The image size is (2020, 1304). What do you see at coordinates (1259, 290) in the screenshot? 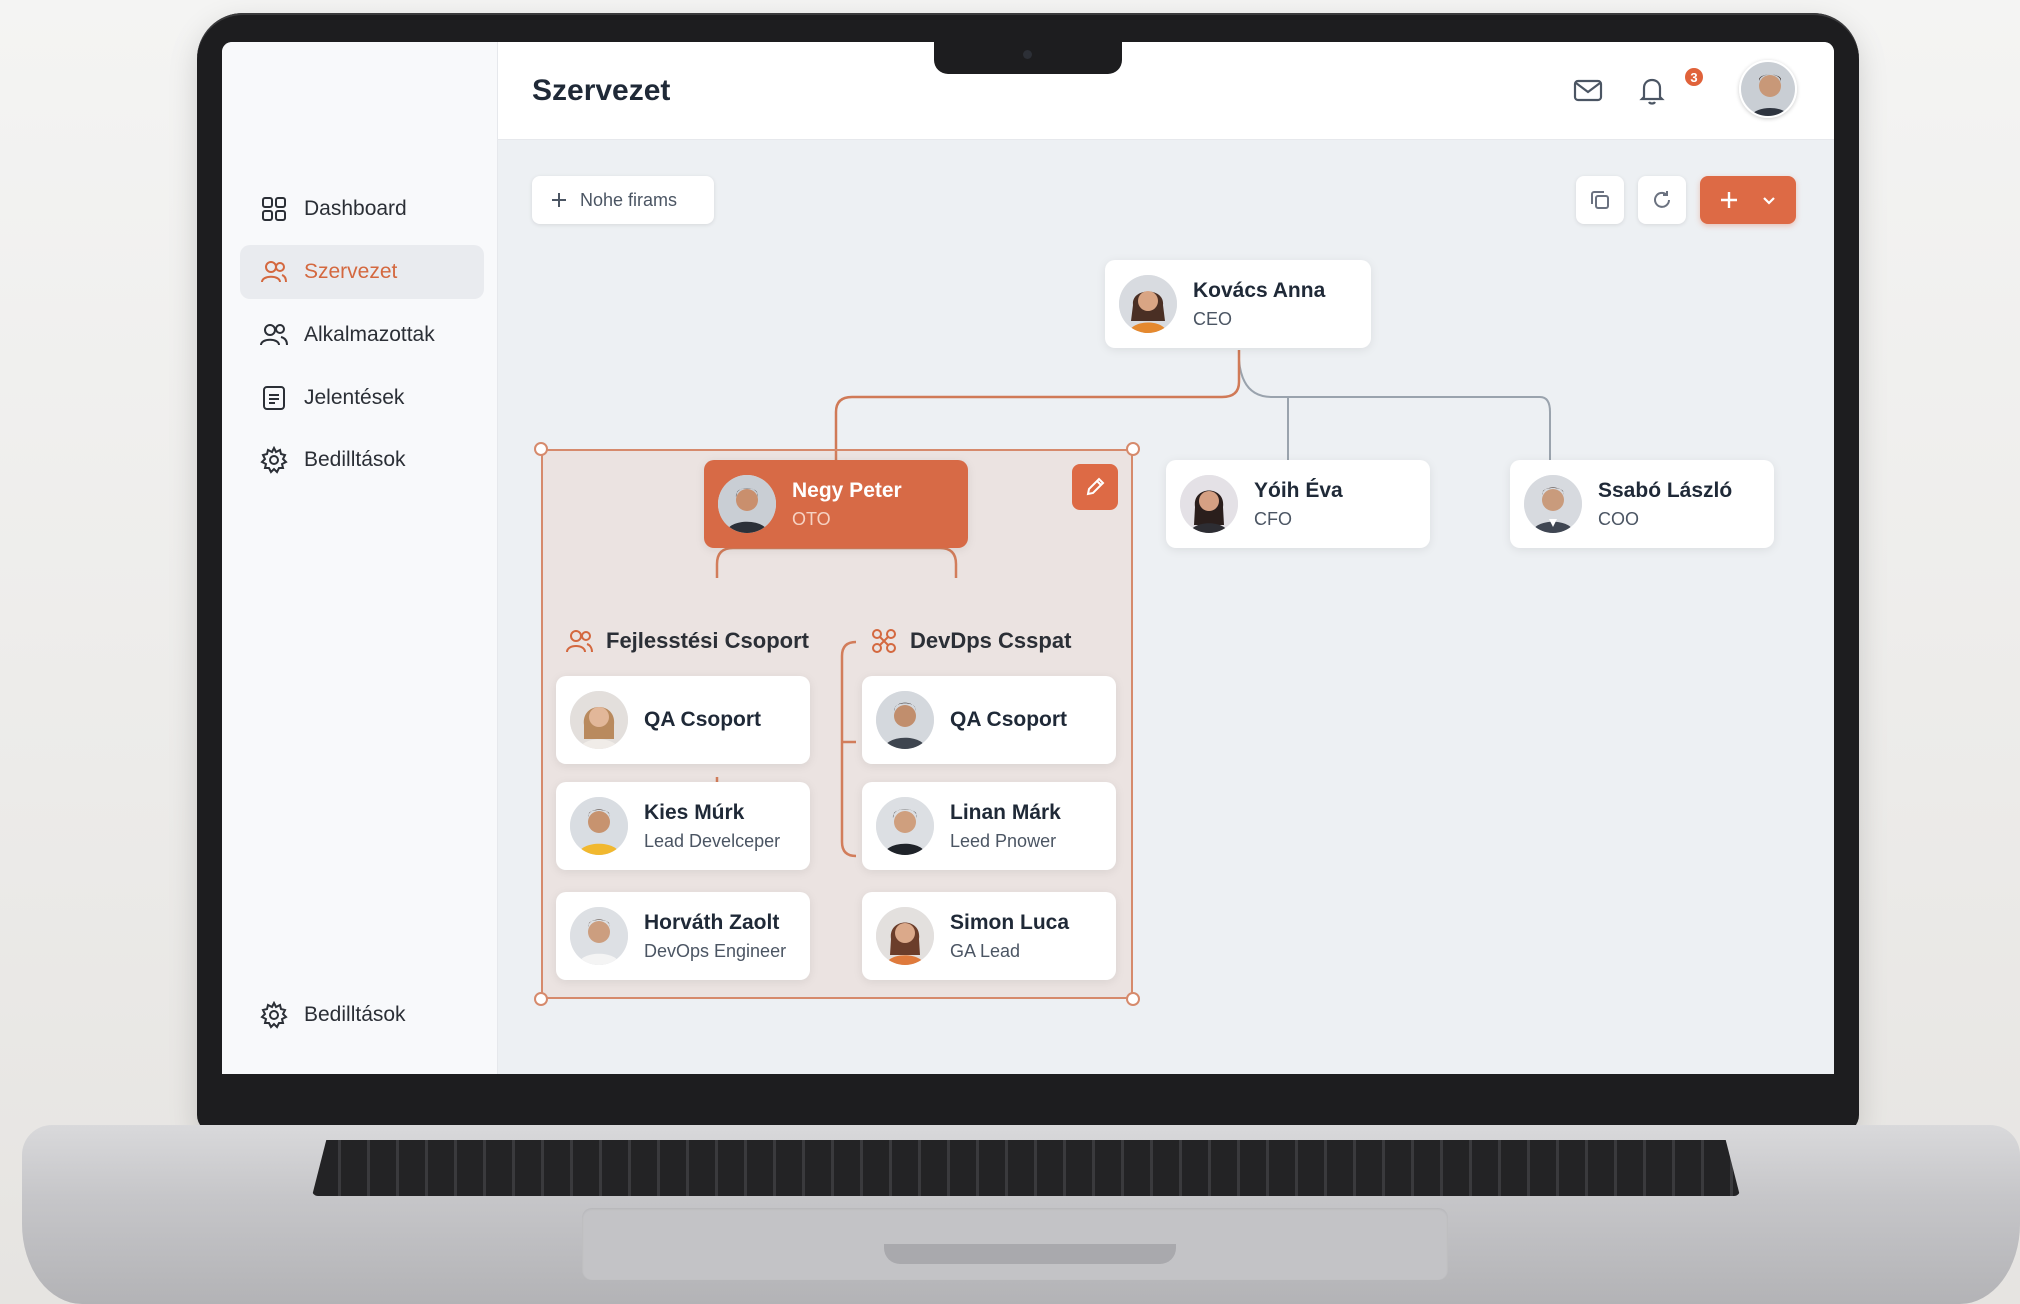
I see `node-name: Kovács Anna` at bounding box center [1259, 290].